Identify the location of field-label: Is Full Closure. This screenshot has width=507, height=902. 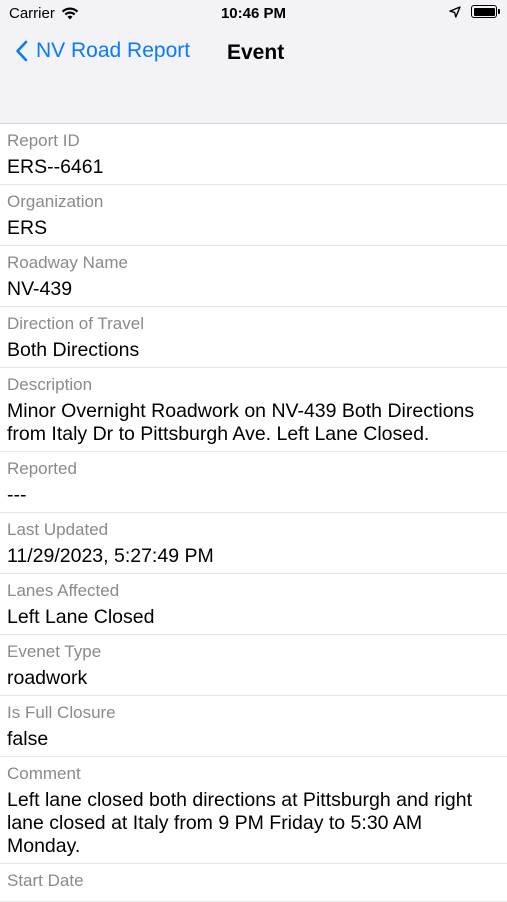
(61, 712).